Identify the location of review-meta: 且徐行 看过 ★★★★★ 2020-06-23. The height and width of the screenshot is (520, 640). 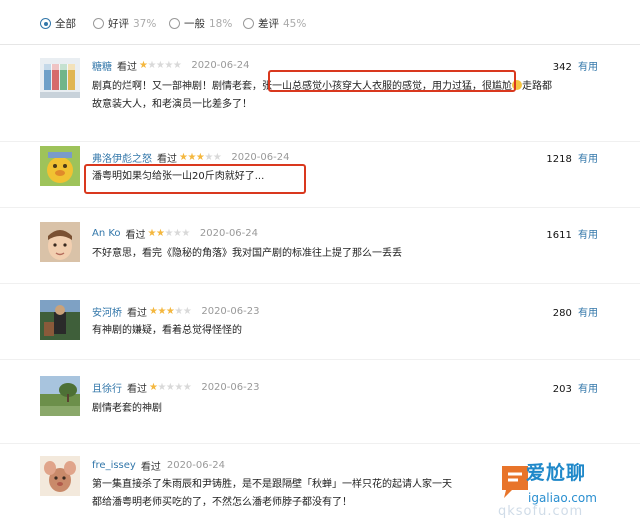
(175, 387).